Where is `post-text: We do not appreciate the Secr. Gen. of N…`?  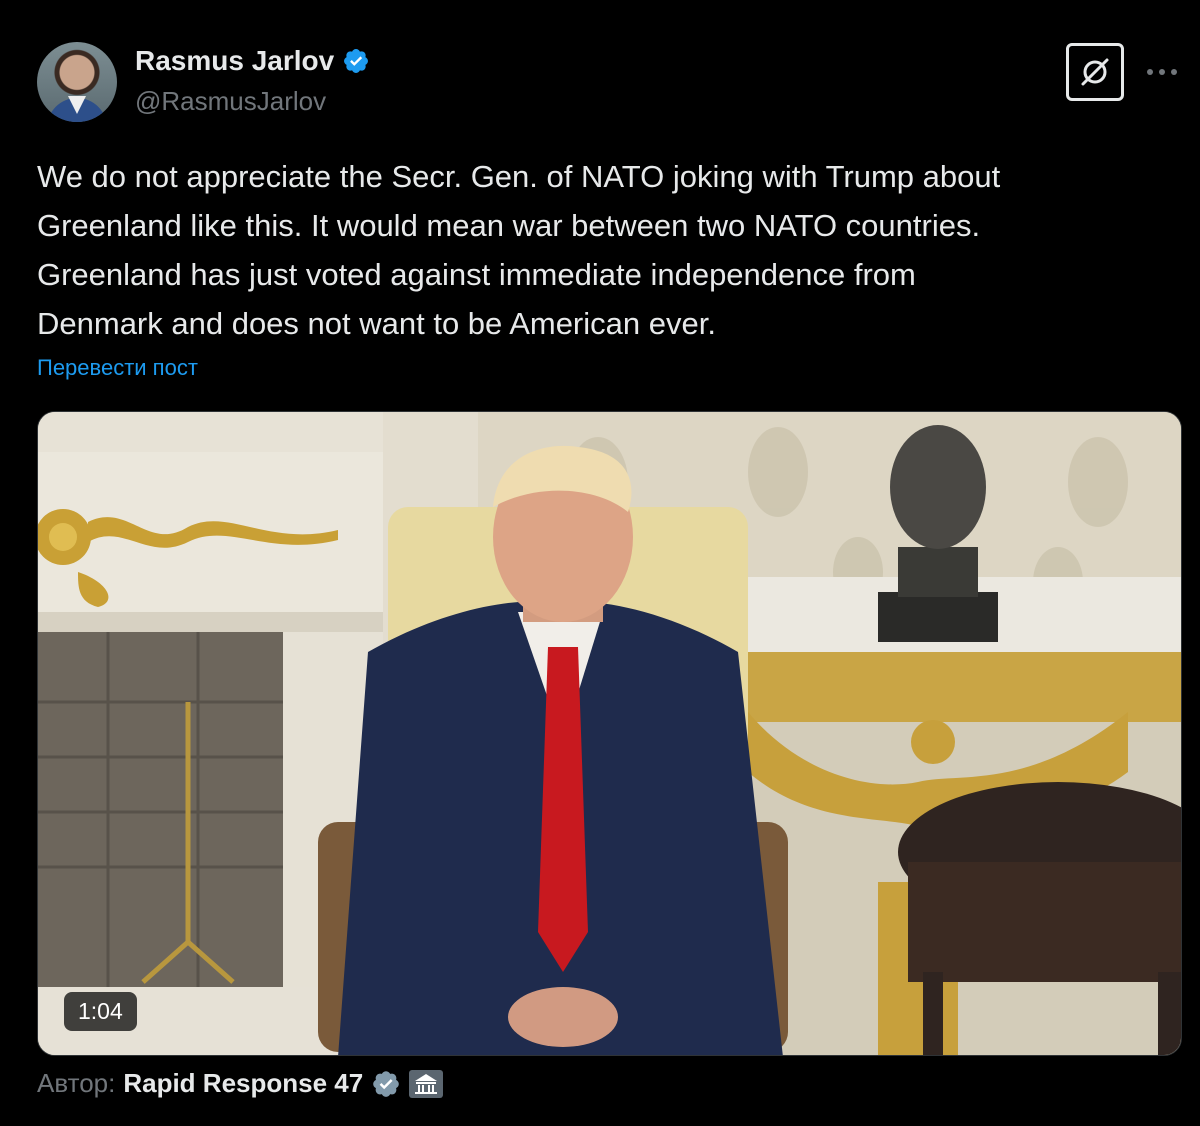
post-text: We do not appreciate the Secr. Gen. of N… is located at coordinates (519, 250).